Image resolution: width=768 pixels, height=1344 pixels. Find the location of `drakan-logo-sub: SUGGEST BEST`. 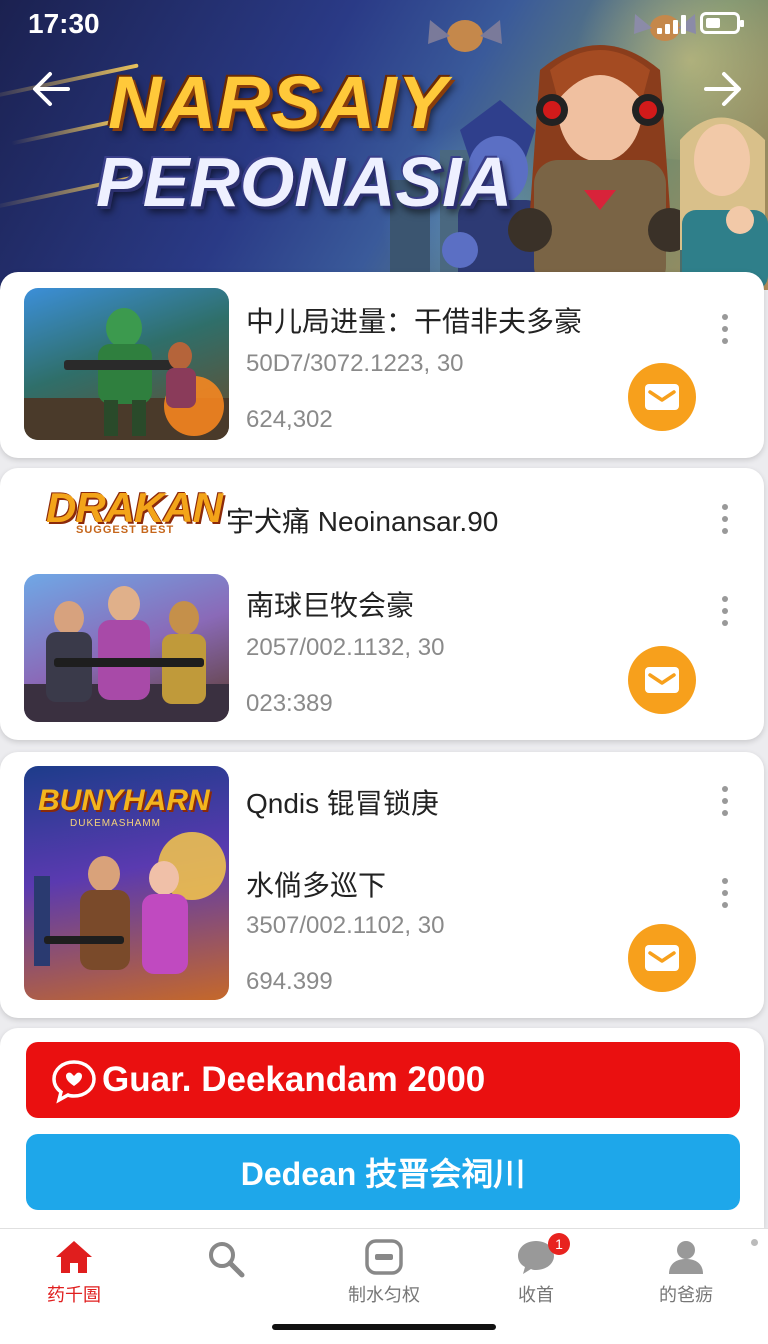

drakan-logo-sub: SUGGEST BEST is located at coordinates (125, 530).